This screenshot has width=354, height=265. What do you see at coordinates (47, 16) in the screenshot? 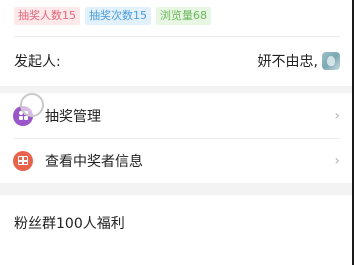
I see `participants-count-tag: 抽奖人数15` at bounding box center [47, 16].